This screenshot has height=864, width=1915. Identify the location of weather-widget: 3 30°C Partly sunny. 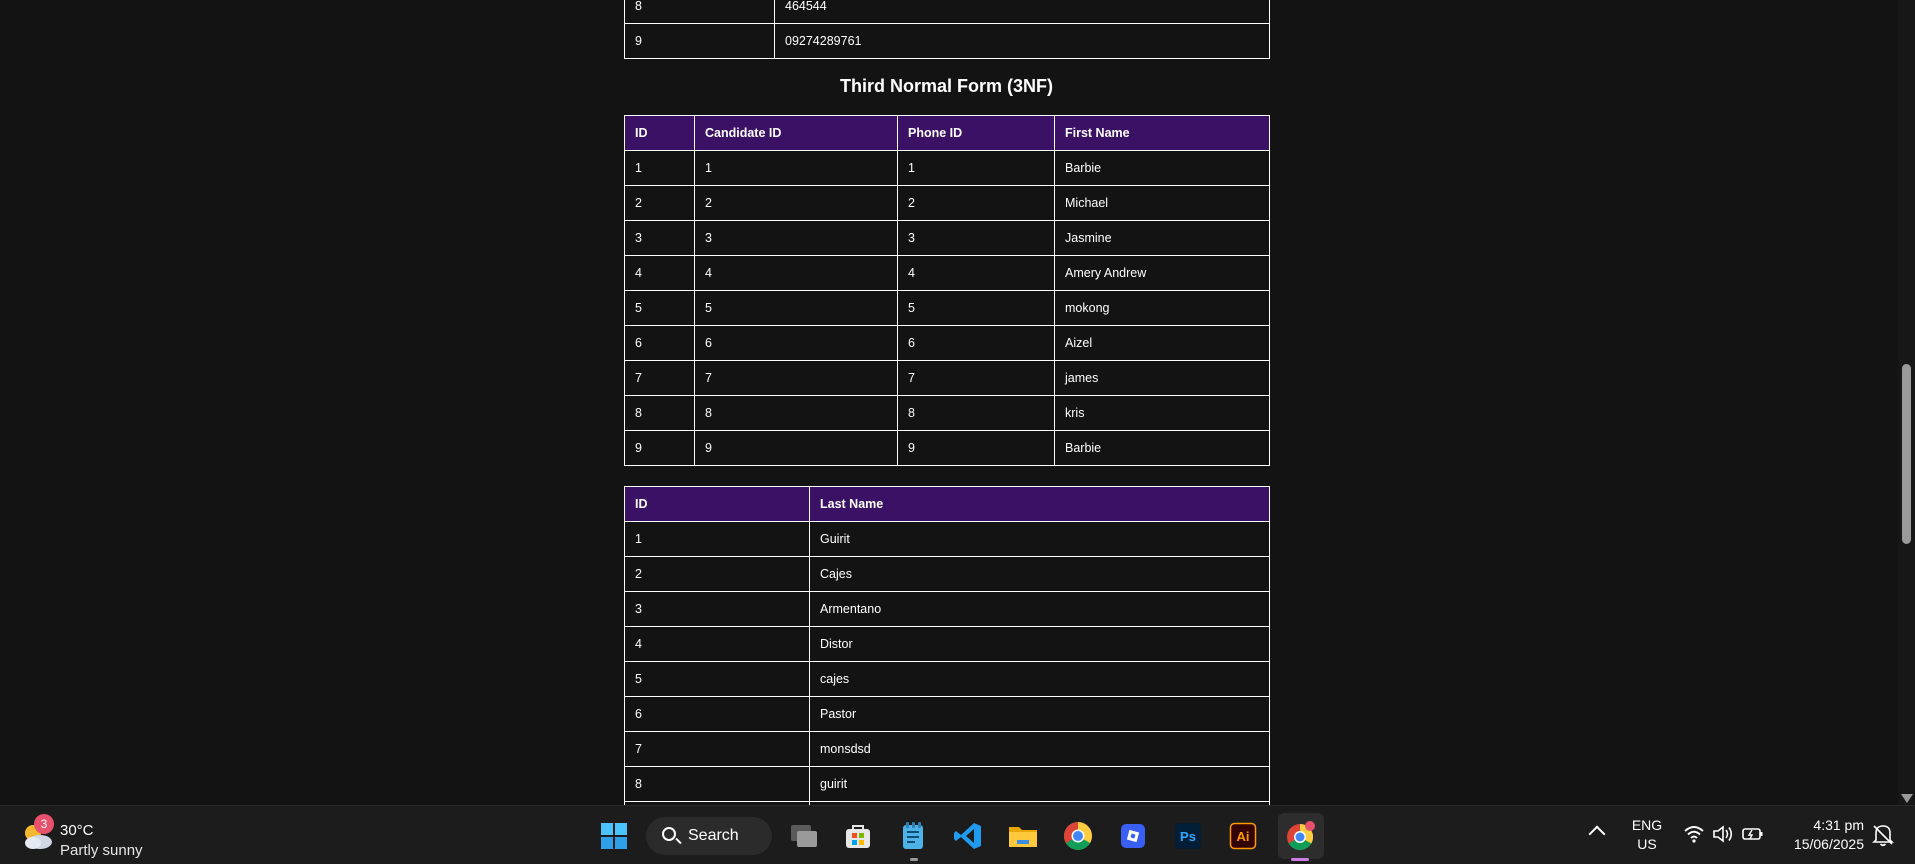
(90, 836).